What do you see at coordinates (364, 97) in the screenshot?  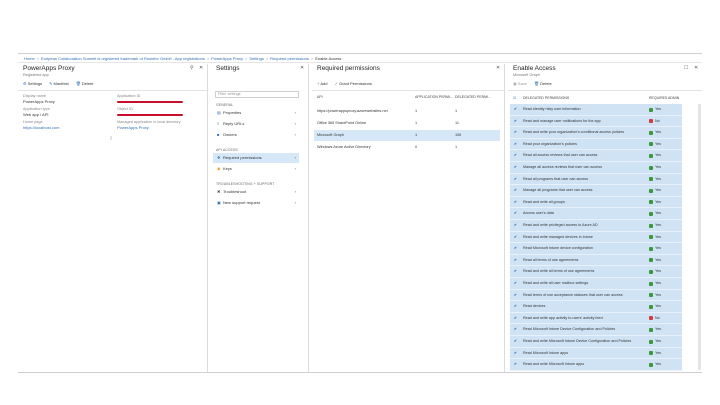 I see `column-api: API` at bounding box center [364, 97].